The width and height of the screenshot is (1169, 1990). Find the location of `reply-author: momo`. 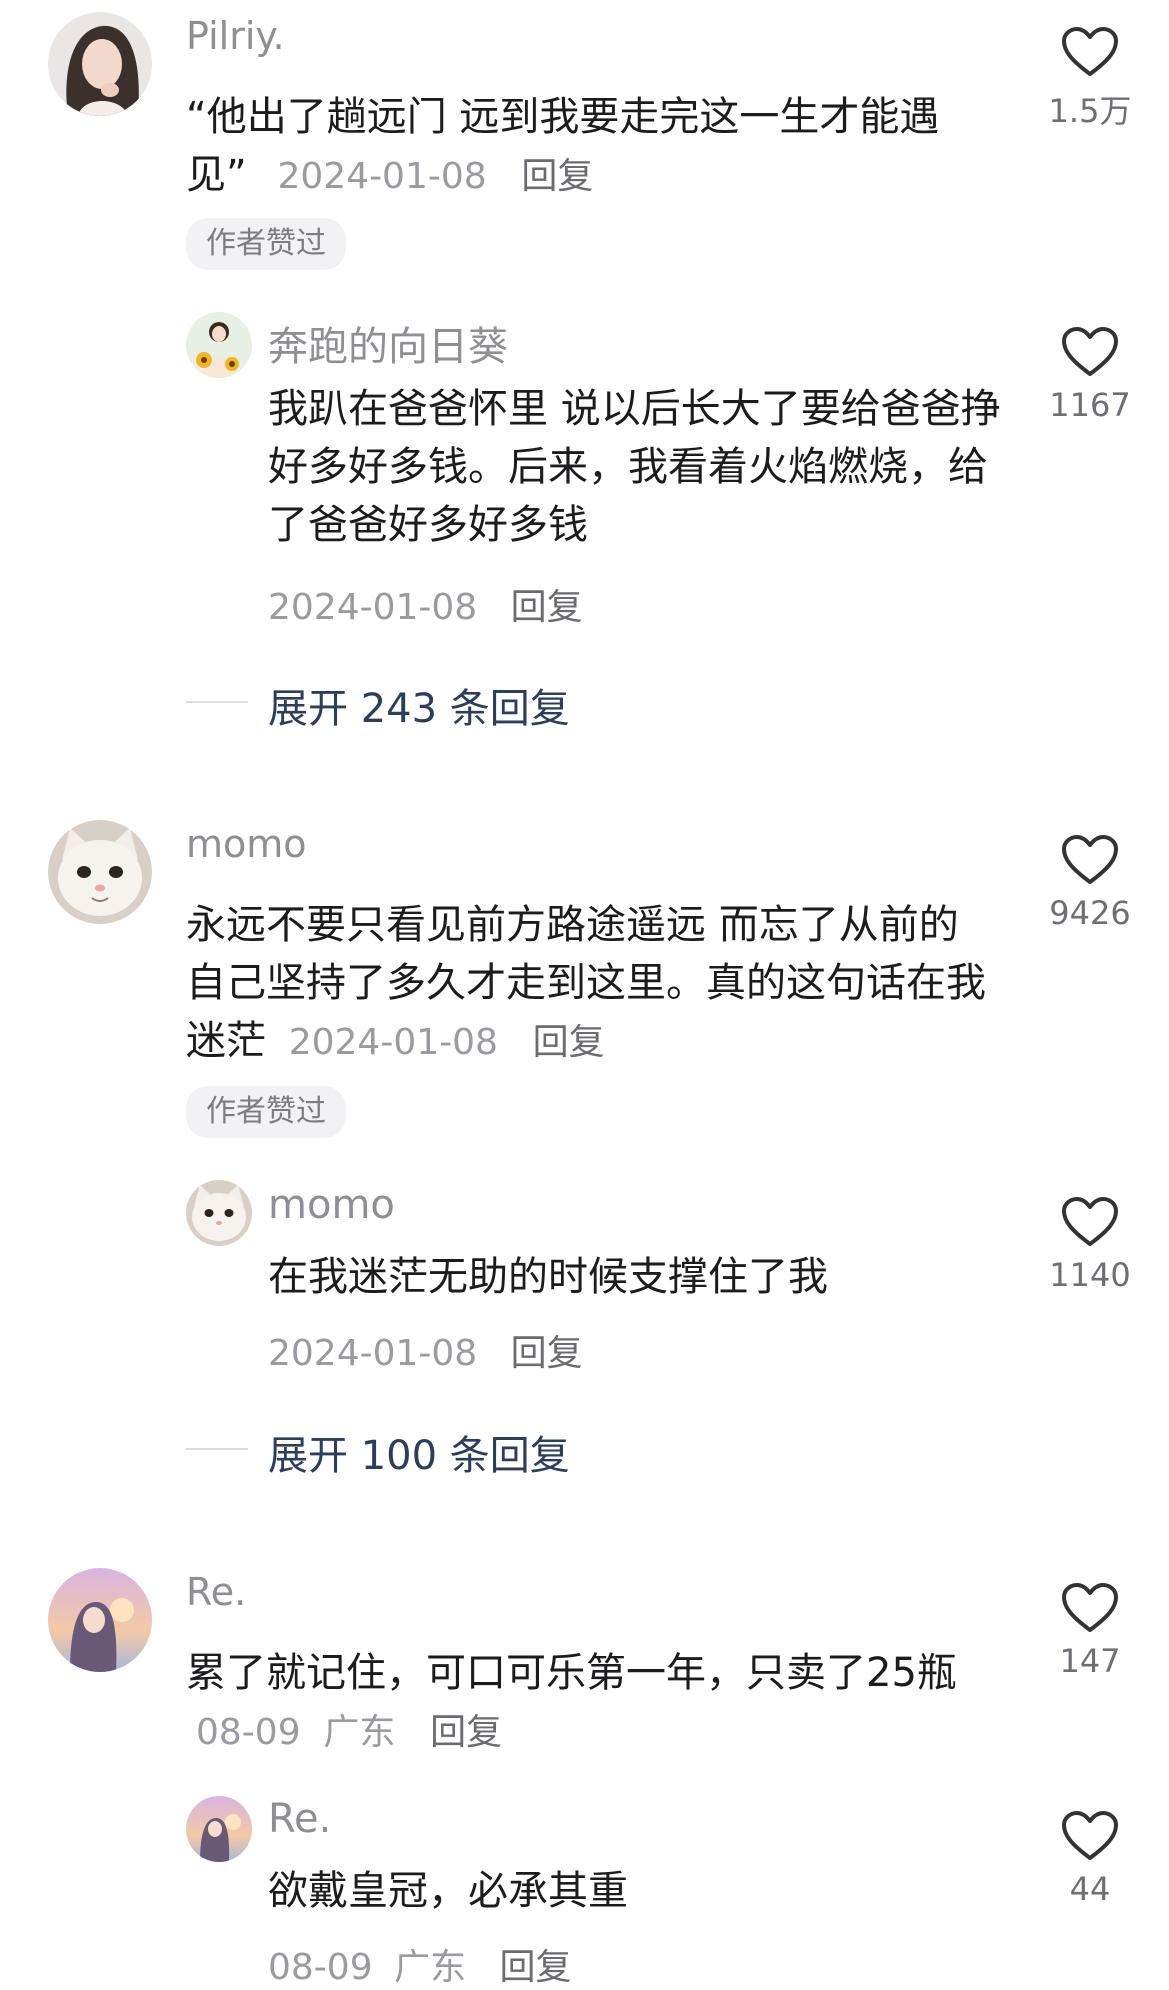

reply-author: momo is located at coordinates (331, 1205).